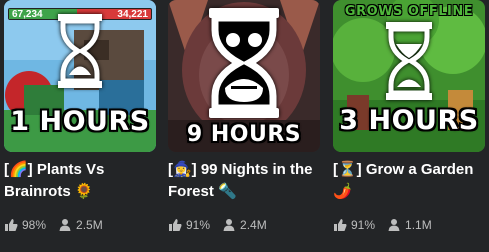  I want to click on players-stat: 1.1M, so click(409, 225).